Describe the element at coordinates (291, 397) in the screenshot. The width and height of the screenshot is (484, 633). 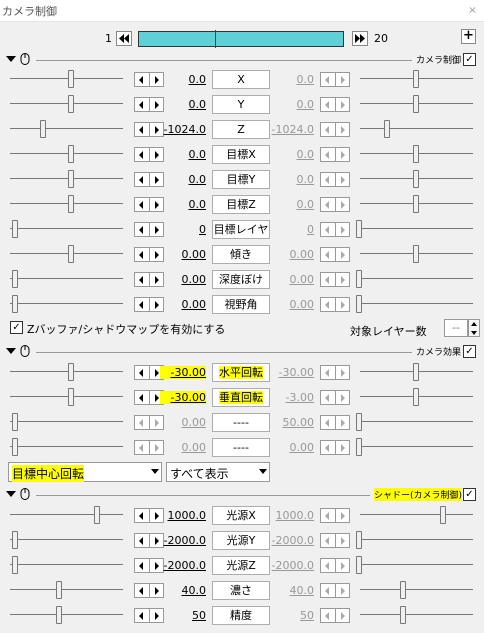
I see `end-value: -3.00` at that location.